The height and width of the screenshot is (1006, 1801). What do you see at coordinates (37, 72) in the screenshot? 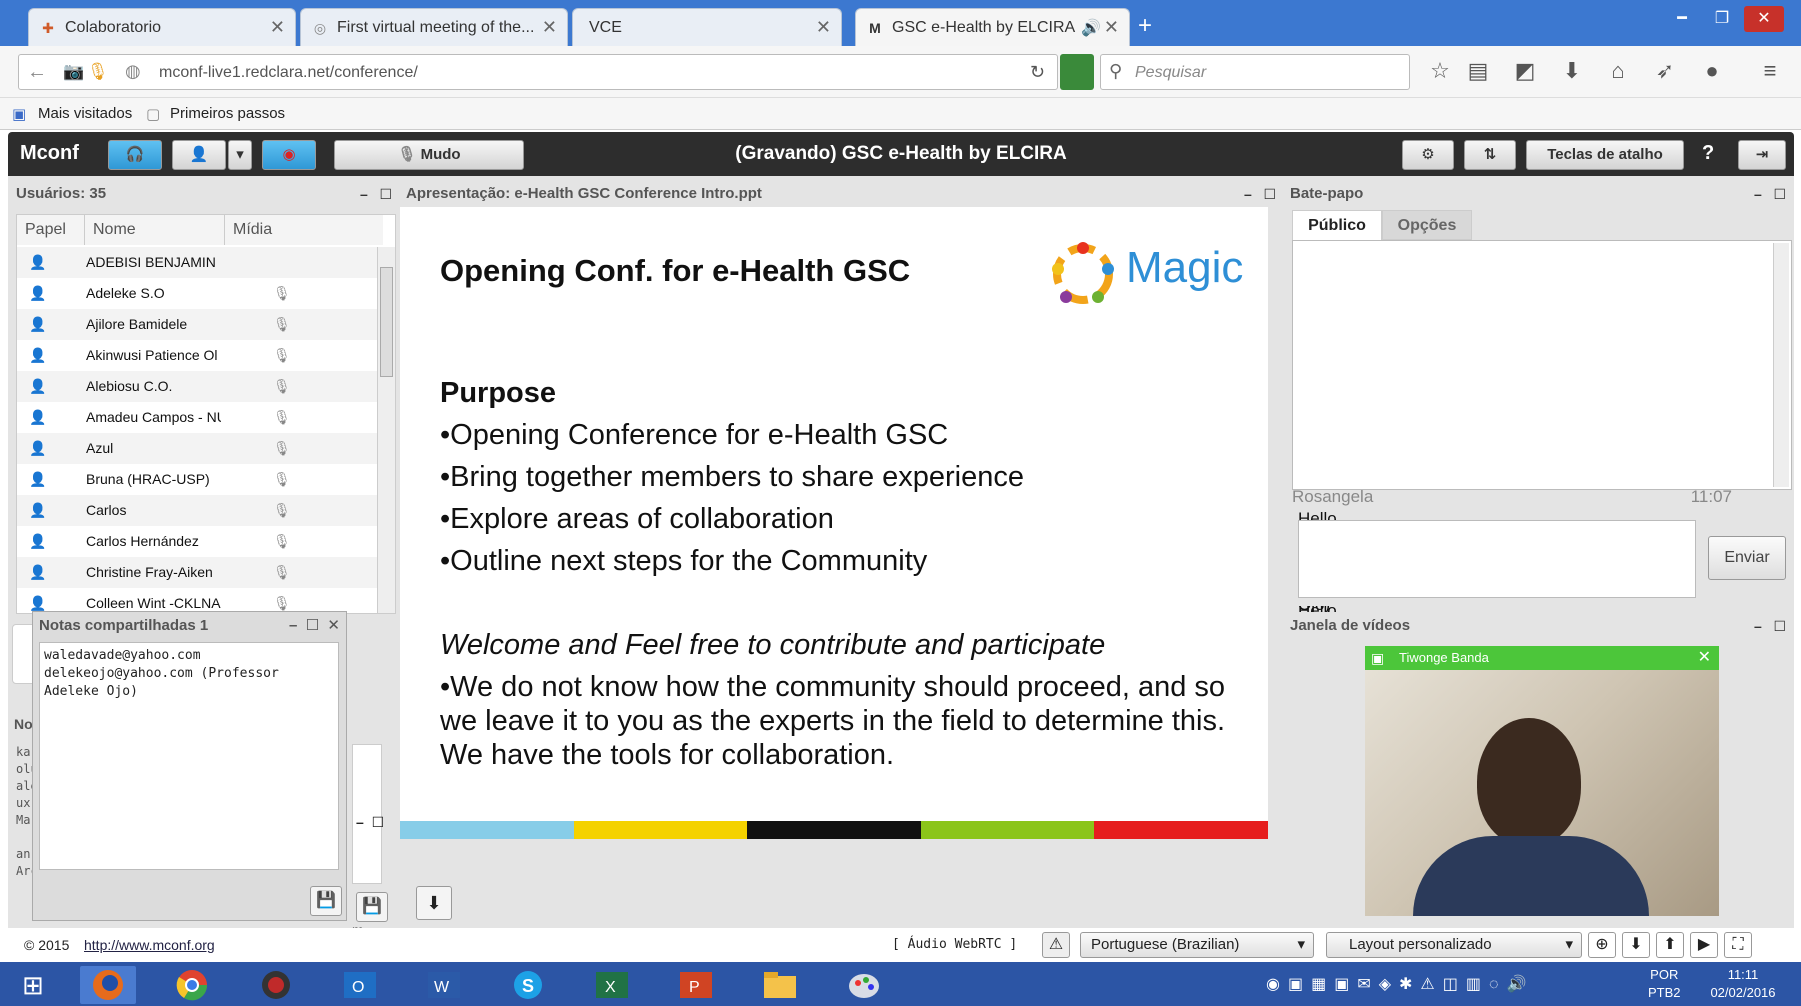
I see `back-icon: ←` at bounding box center [37, 72].